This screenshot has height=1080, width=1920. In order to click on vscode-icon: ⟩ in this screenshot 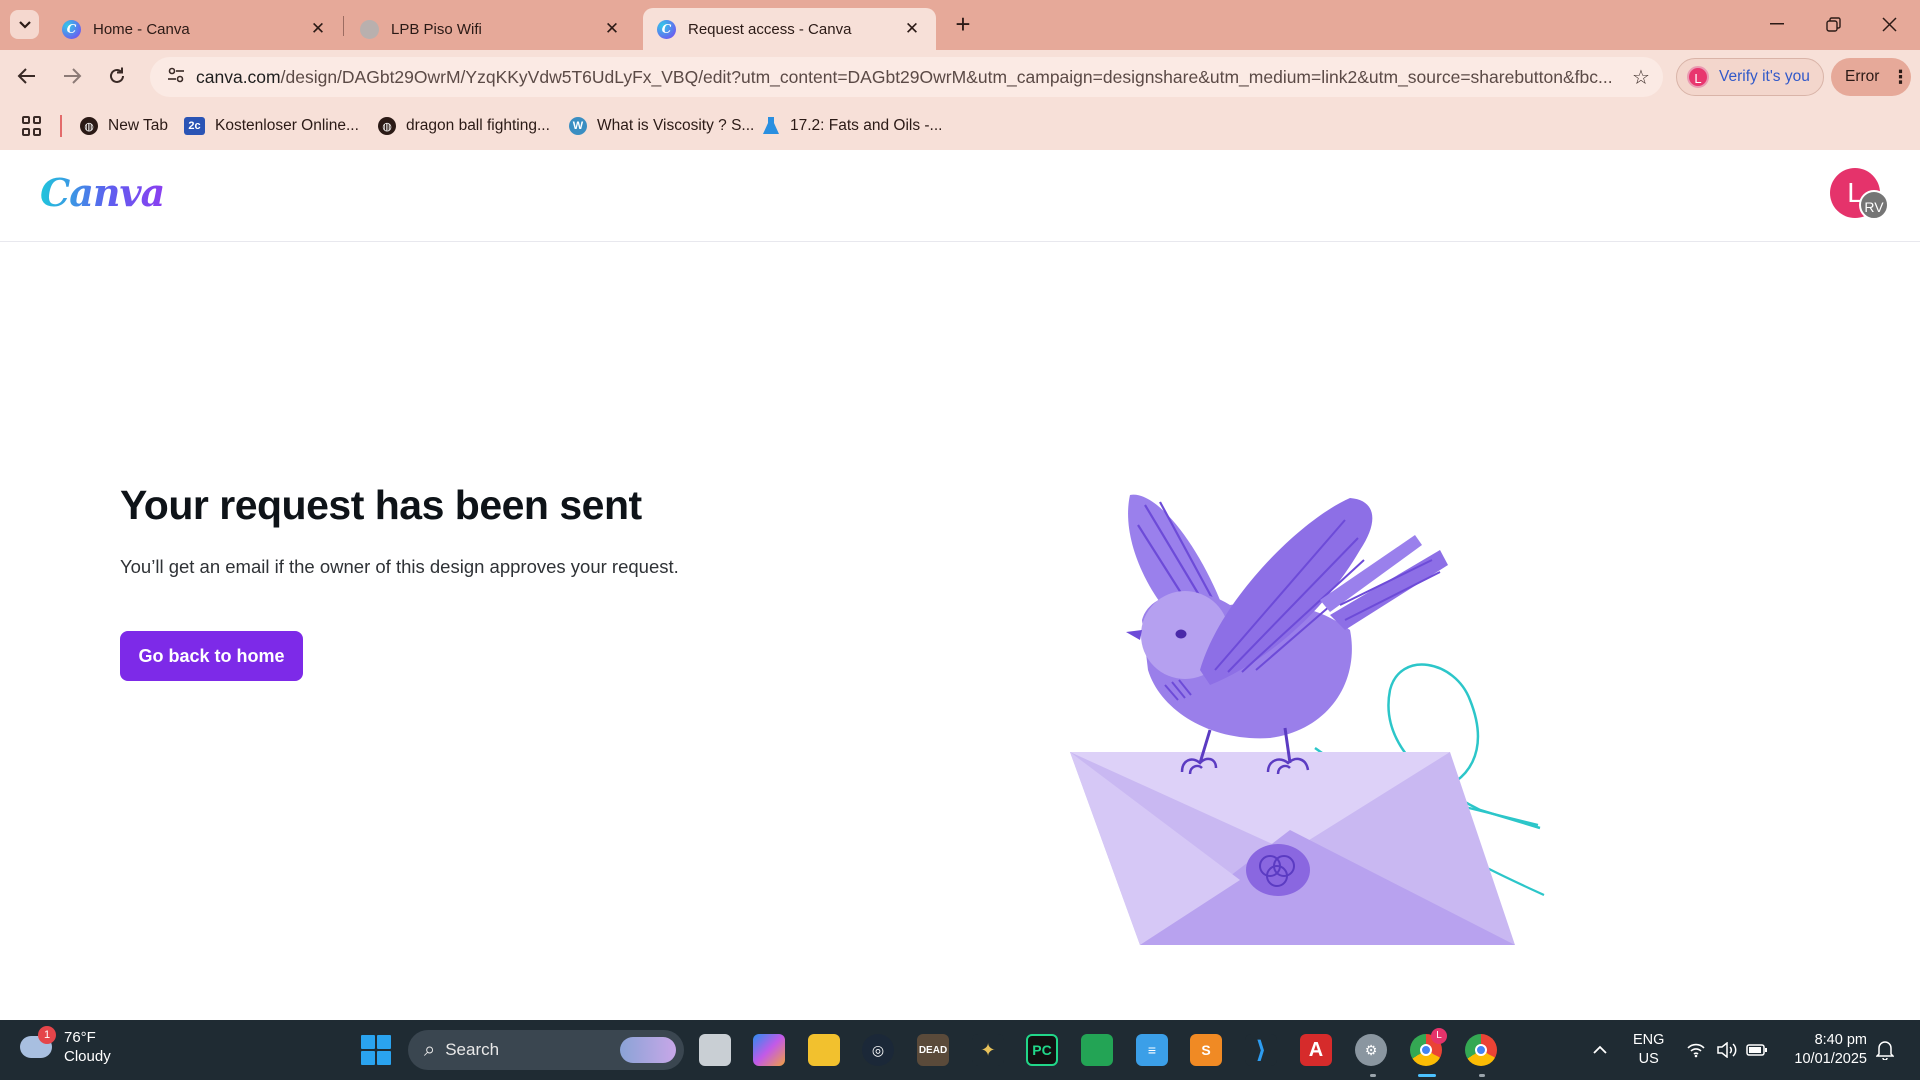, I will do `click(1261, 1050)`.